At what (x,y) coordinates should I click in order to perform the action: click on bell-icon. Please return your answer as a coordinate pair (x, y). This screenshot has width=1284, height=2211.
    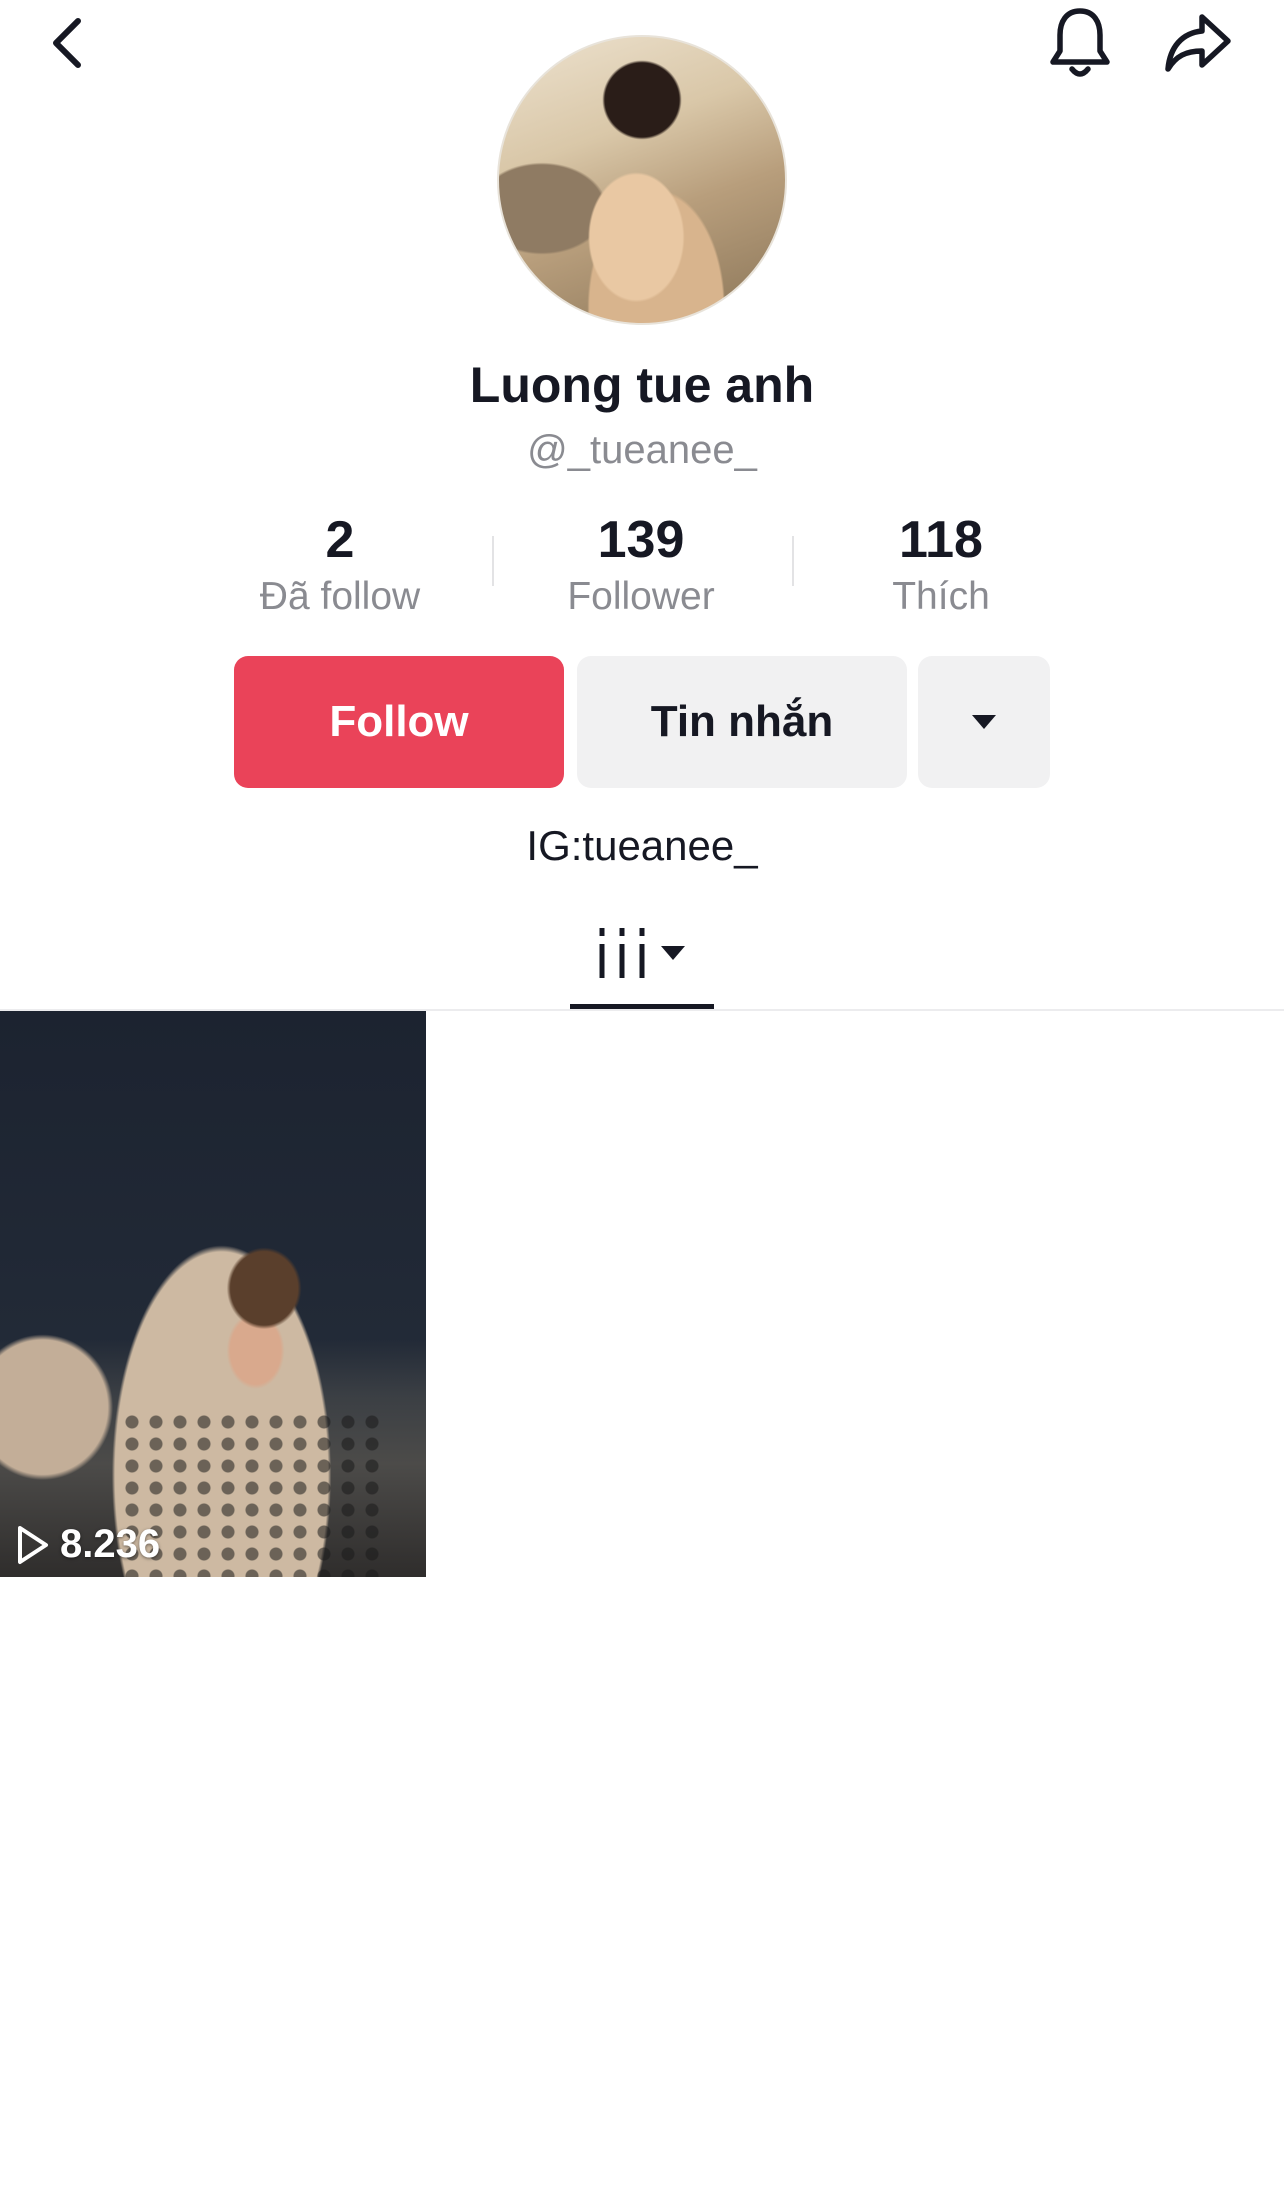
    Looking at the image, I should click on (1080, 42).